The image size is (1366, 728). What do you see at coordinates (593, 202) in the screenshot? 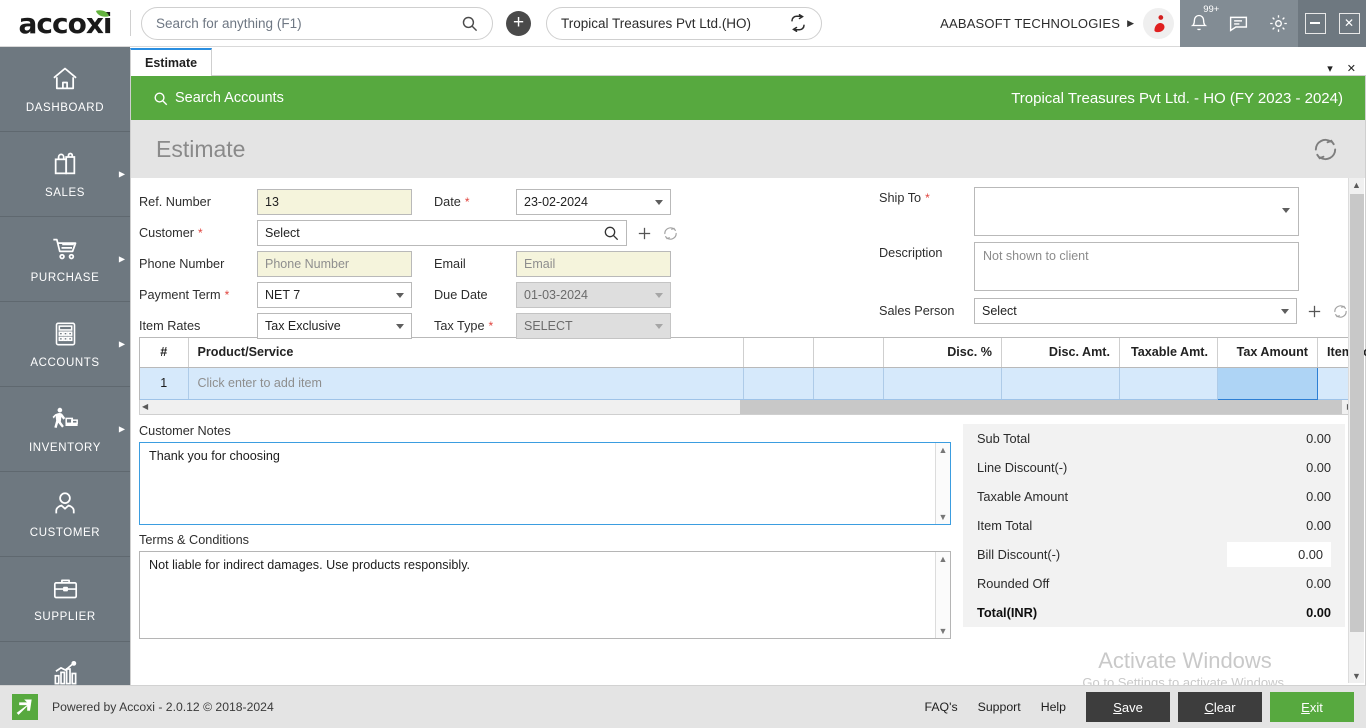
I see `date-input: 23-02-2024` at bounding box center [593, 202].